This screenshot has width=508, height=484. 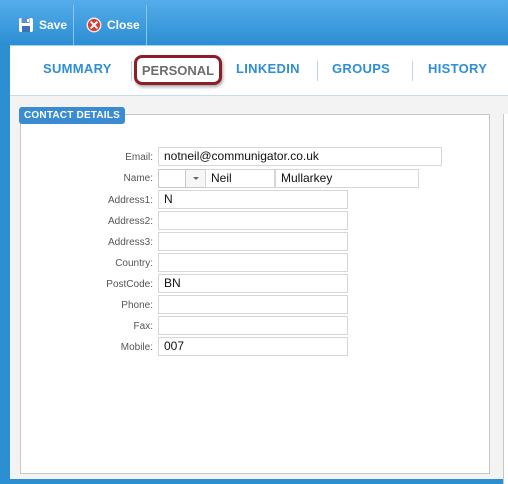 I want to click on name-label: Name:, so click(x=138, y=178).